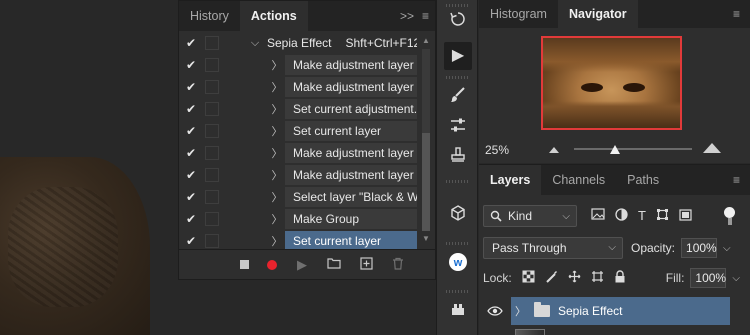  I want to click on filter-kind-select: Kind ⌵, so click(530, 216).